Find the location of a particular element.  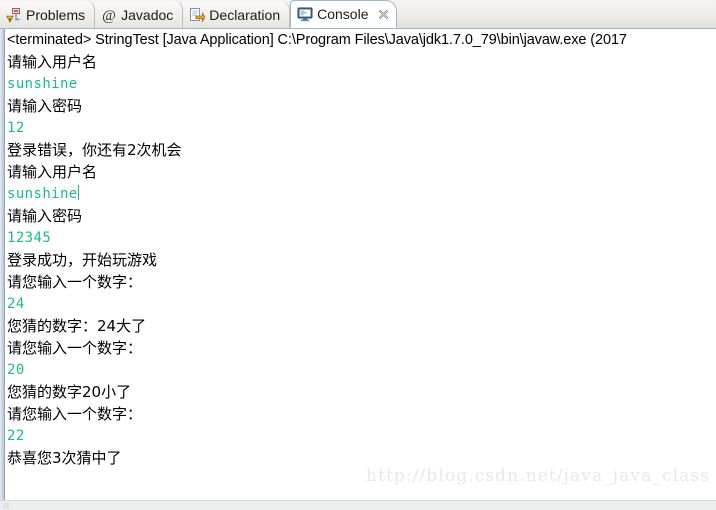

console-line-text: 恭喜您3次猜中了 is located at coordinates (64, 458).